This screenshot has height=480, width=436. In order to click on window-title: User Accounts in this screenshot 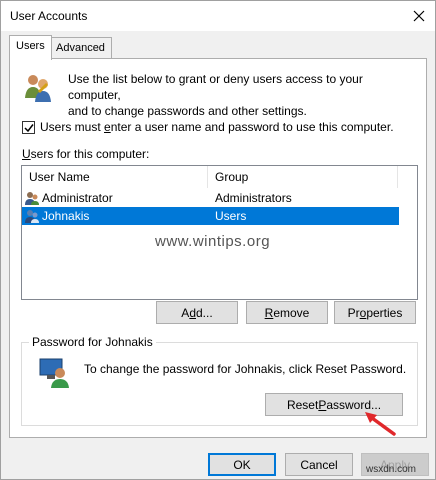, I will do `click(49, 16)`.